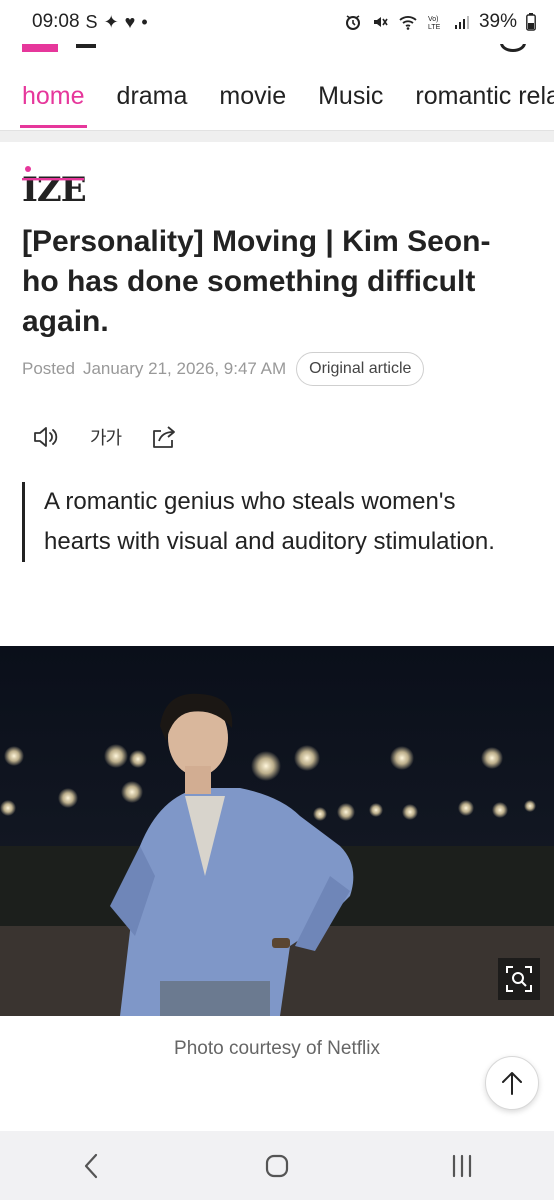 The image size is (554, 1200). I want to click on back-icon, so click(91, 1165).